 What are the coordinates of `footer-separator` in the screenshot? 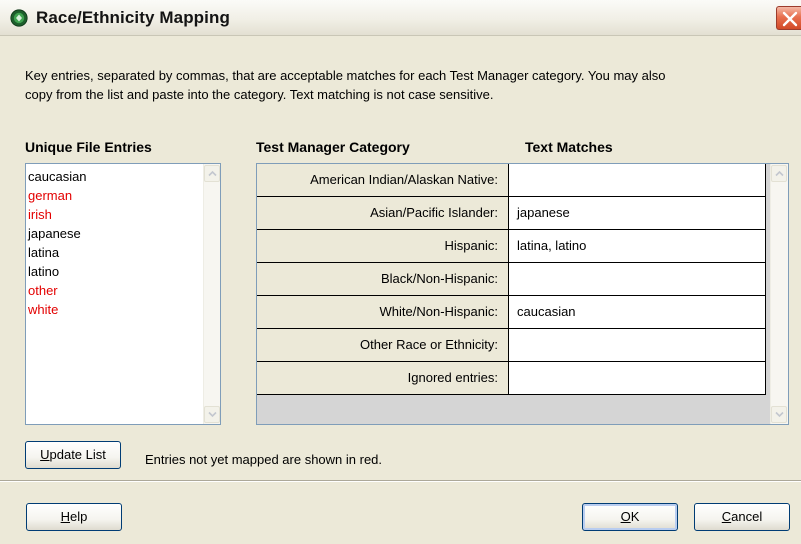 It's located at (400, 481).